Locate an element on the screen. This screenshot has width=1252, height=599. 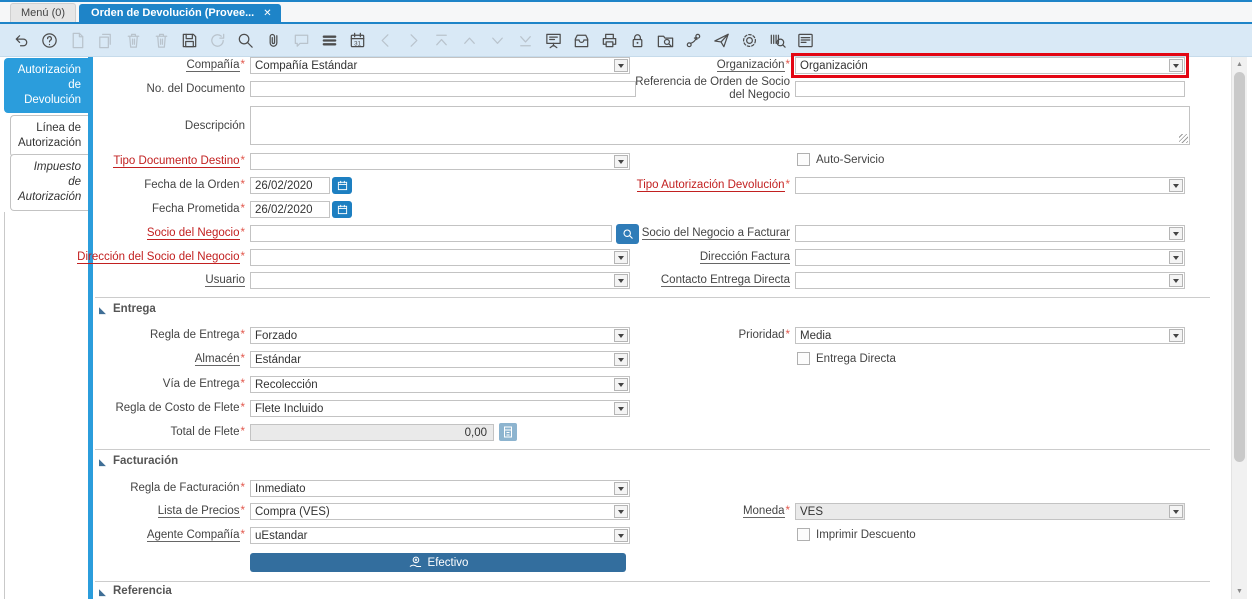
prioridad-select: Media is located at coordinates (990, 335).